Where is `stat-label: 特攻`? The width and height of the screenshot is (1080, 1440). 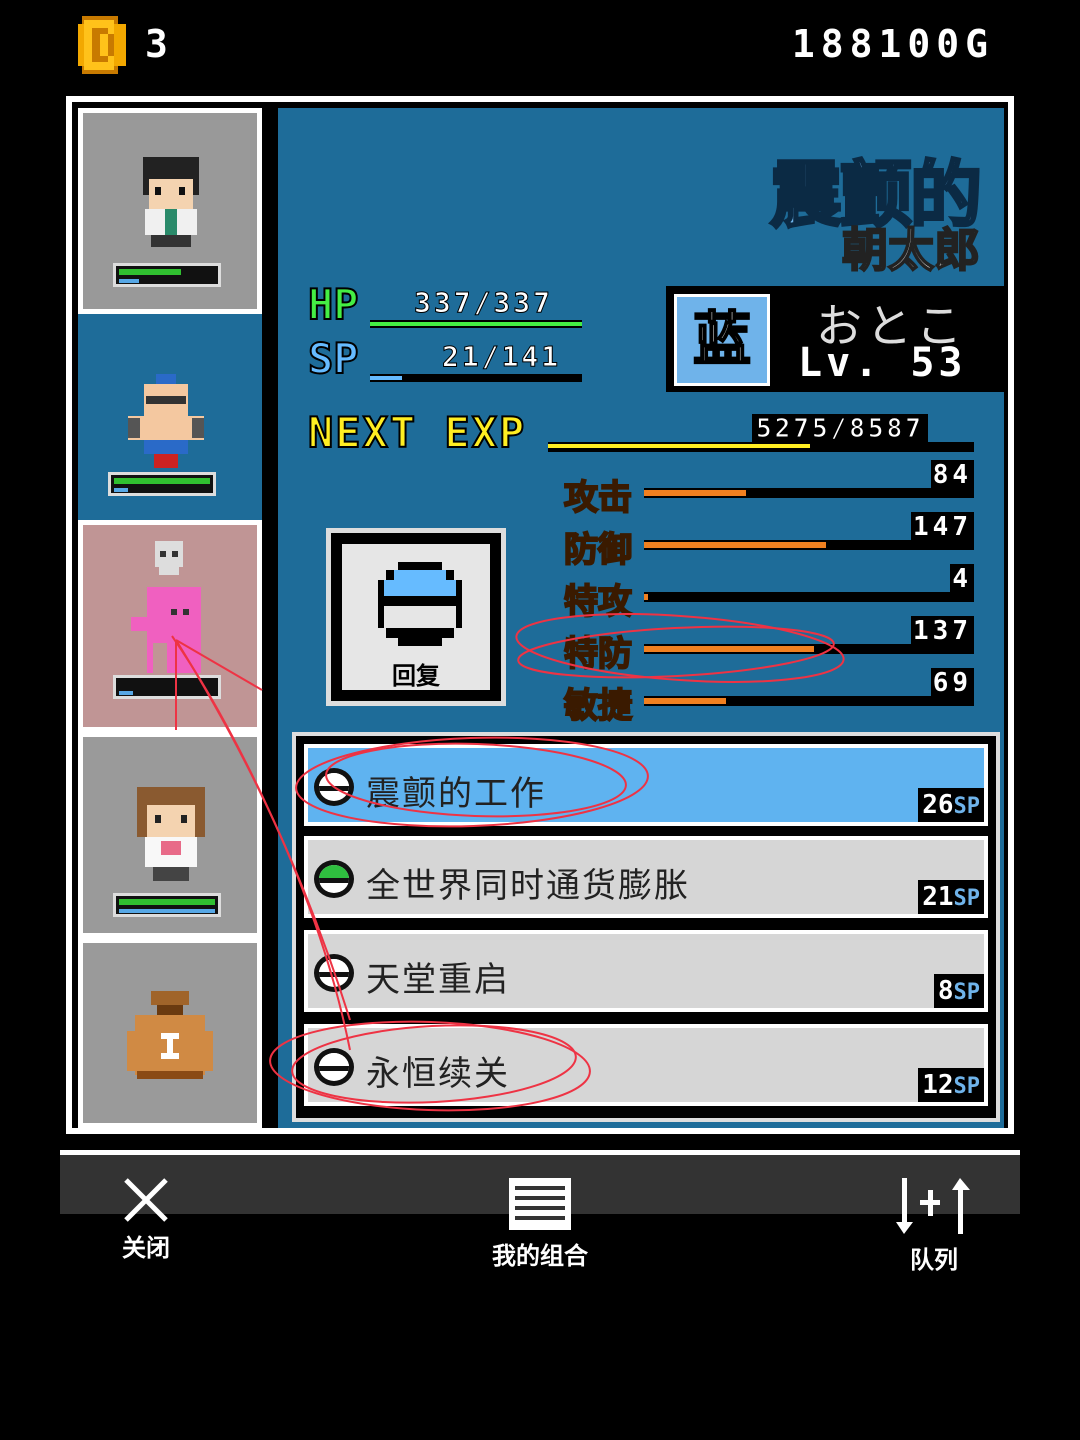
stat-label: 特攻 is located at coordinates (598, 602).